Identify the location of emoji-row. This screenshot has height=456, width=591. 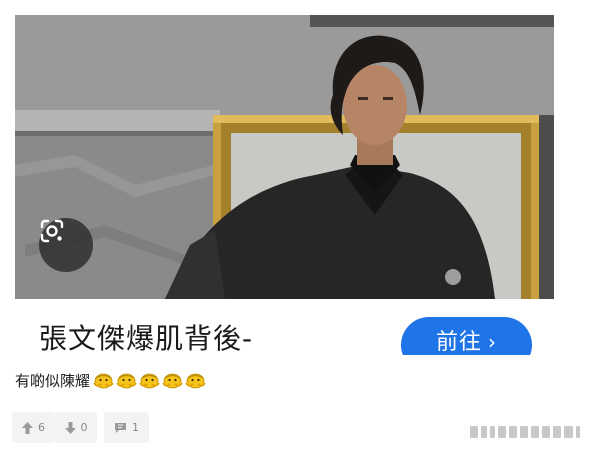
(150, 380).